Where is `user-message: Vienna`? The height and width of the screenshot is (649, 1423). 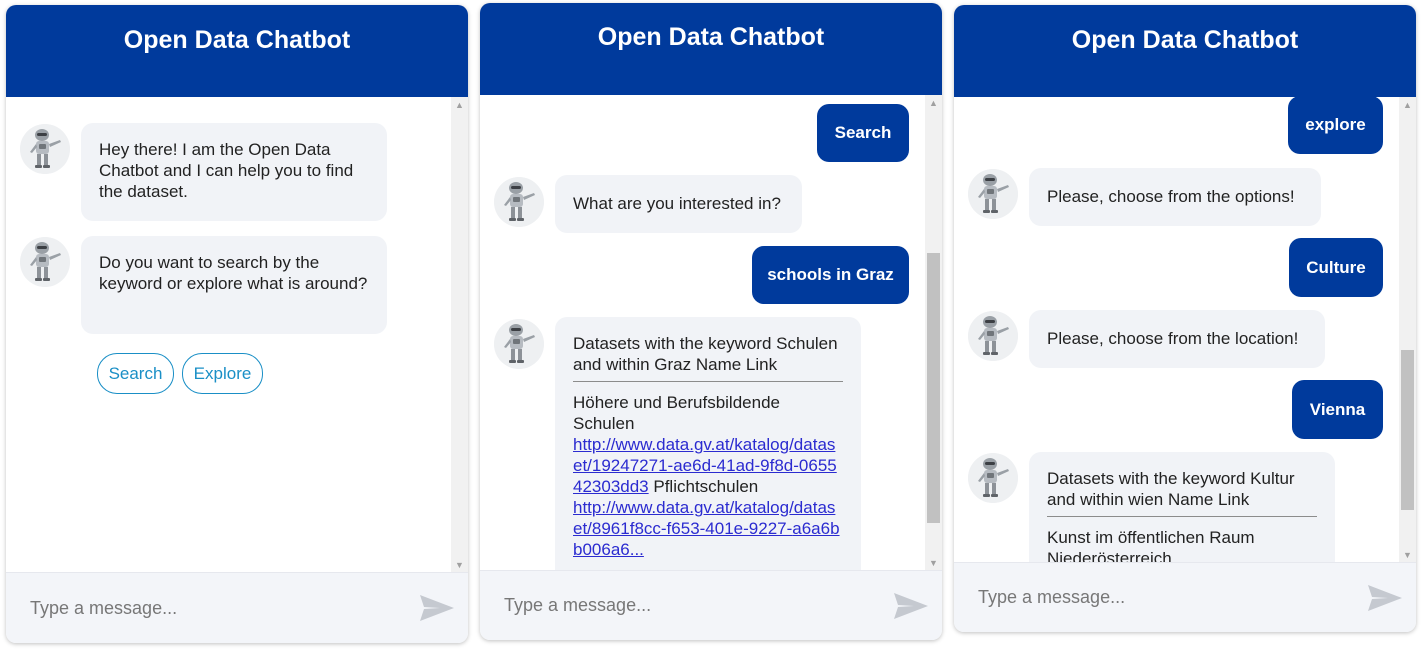 user-message: Vienna is located at coordinates (1337, 409).